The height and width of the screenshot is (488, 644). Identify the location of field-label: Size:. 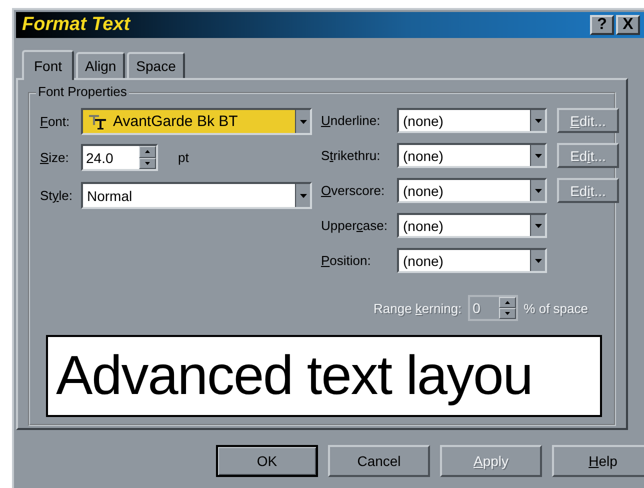
(55, 157).